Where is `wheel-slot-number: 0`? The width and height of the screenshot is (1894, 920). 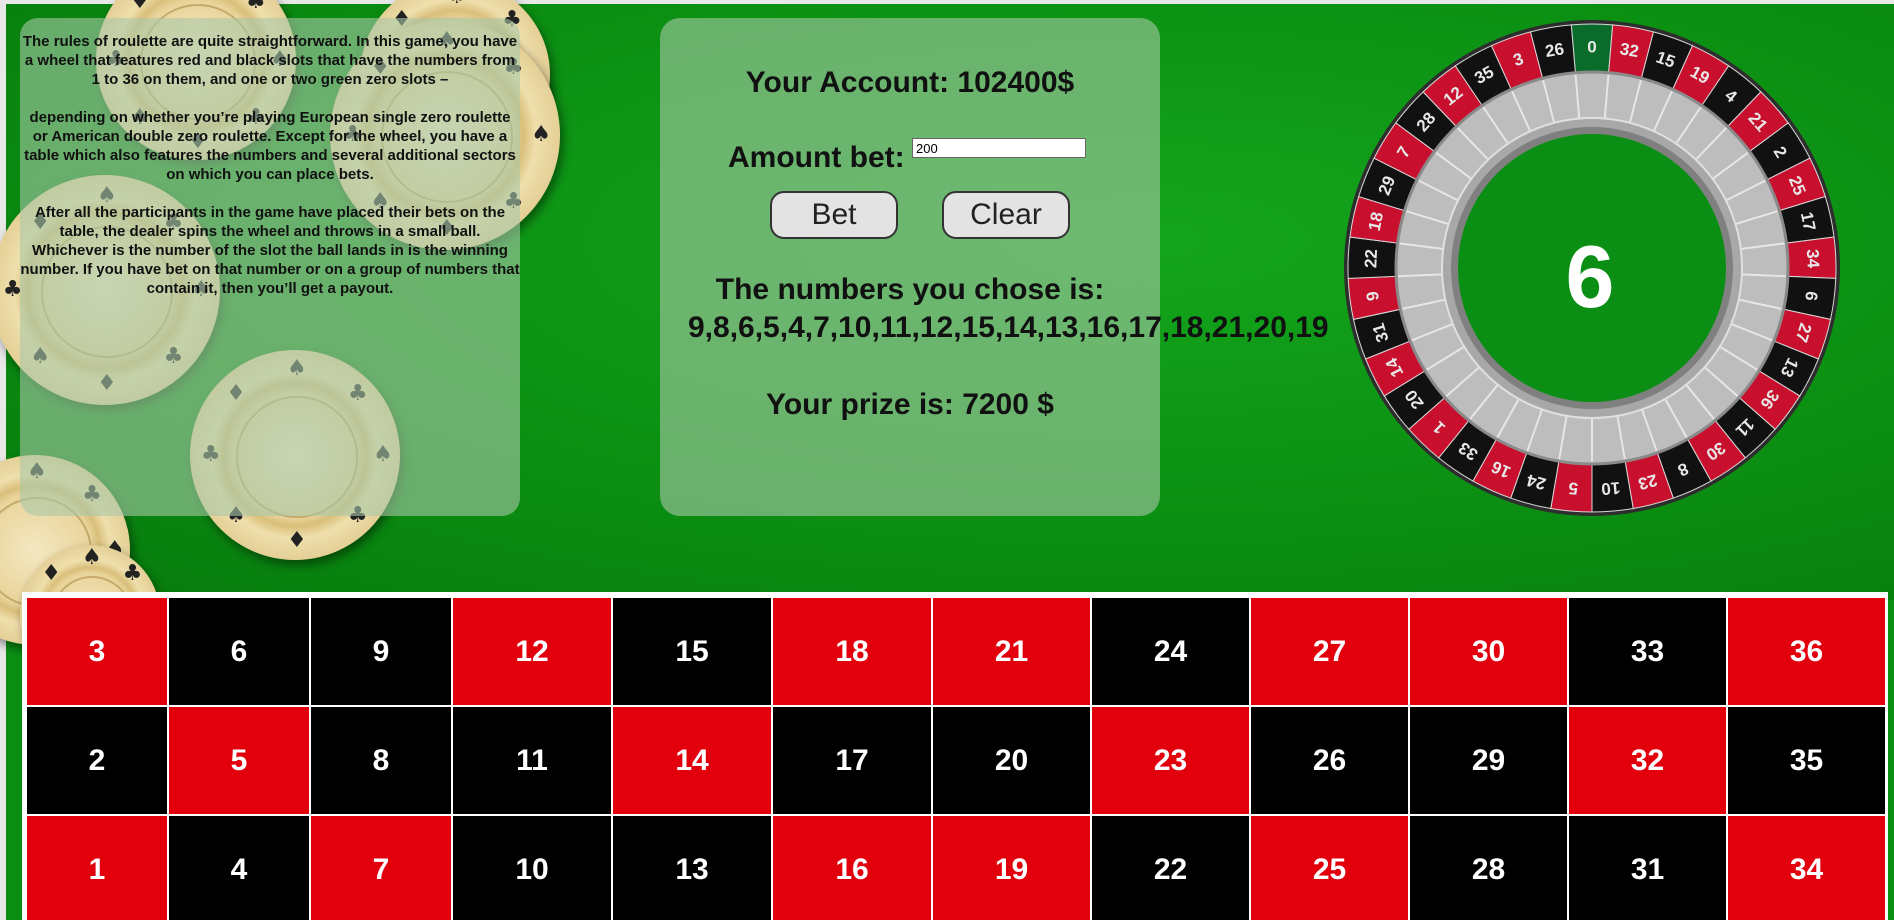
wheel-slot-number: 0 is located at coordinates (1591, 46).